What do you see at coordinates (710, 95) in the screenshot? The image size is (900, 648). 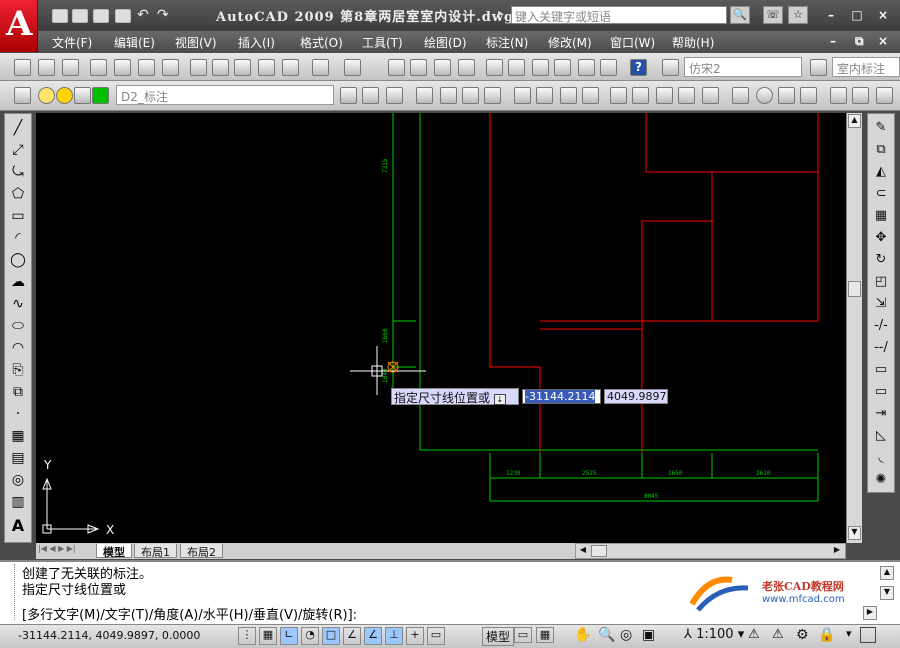 I see `dim-break-icon` at bounding box center [710, 95].